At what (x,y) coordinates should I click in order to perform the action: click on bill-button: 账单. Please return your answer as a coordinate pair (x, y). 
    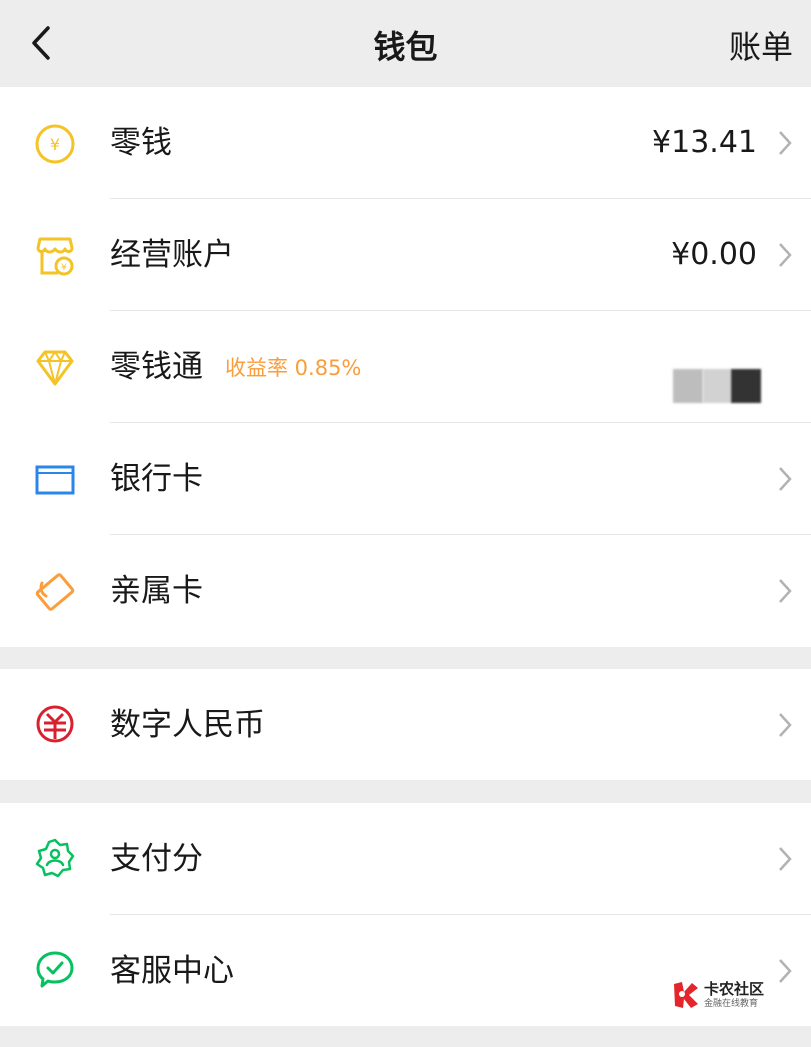
    Looking at the image, I should click on (761, 45).